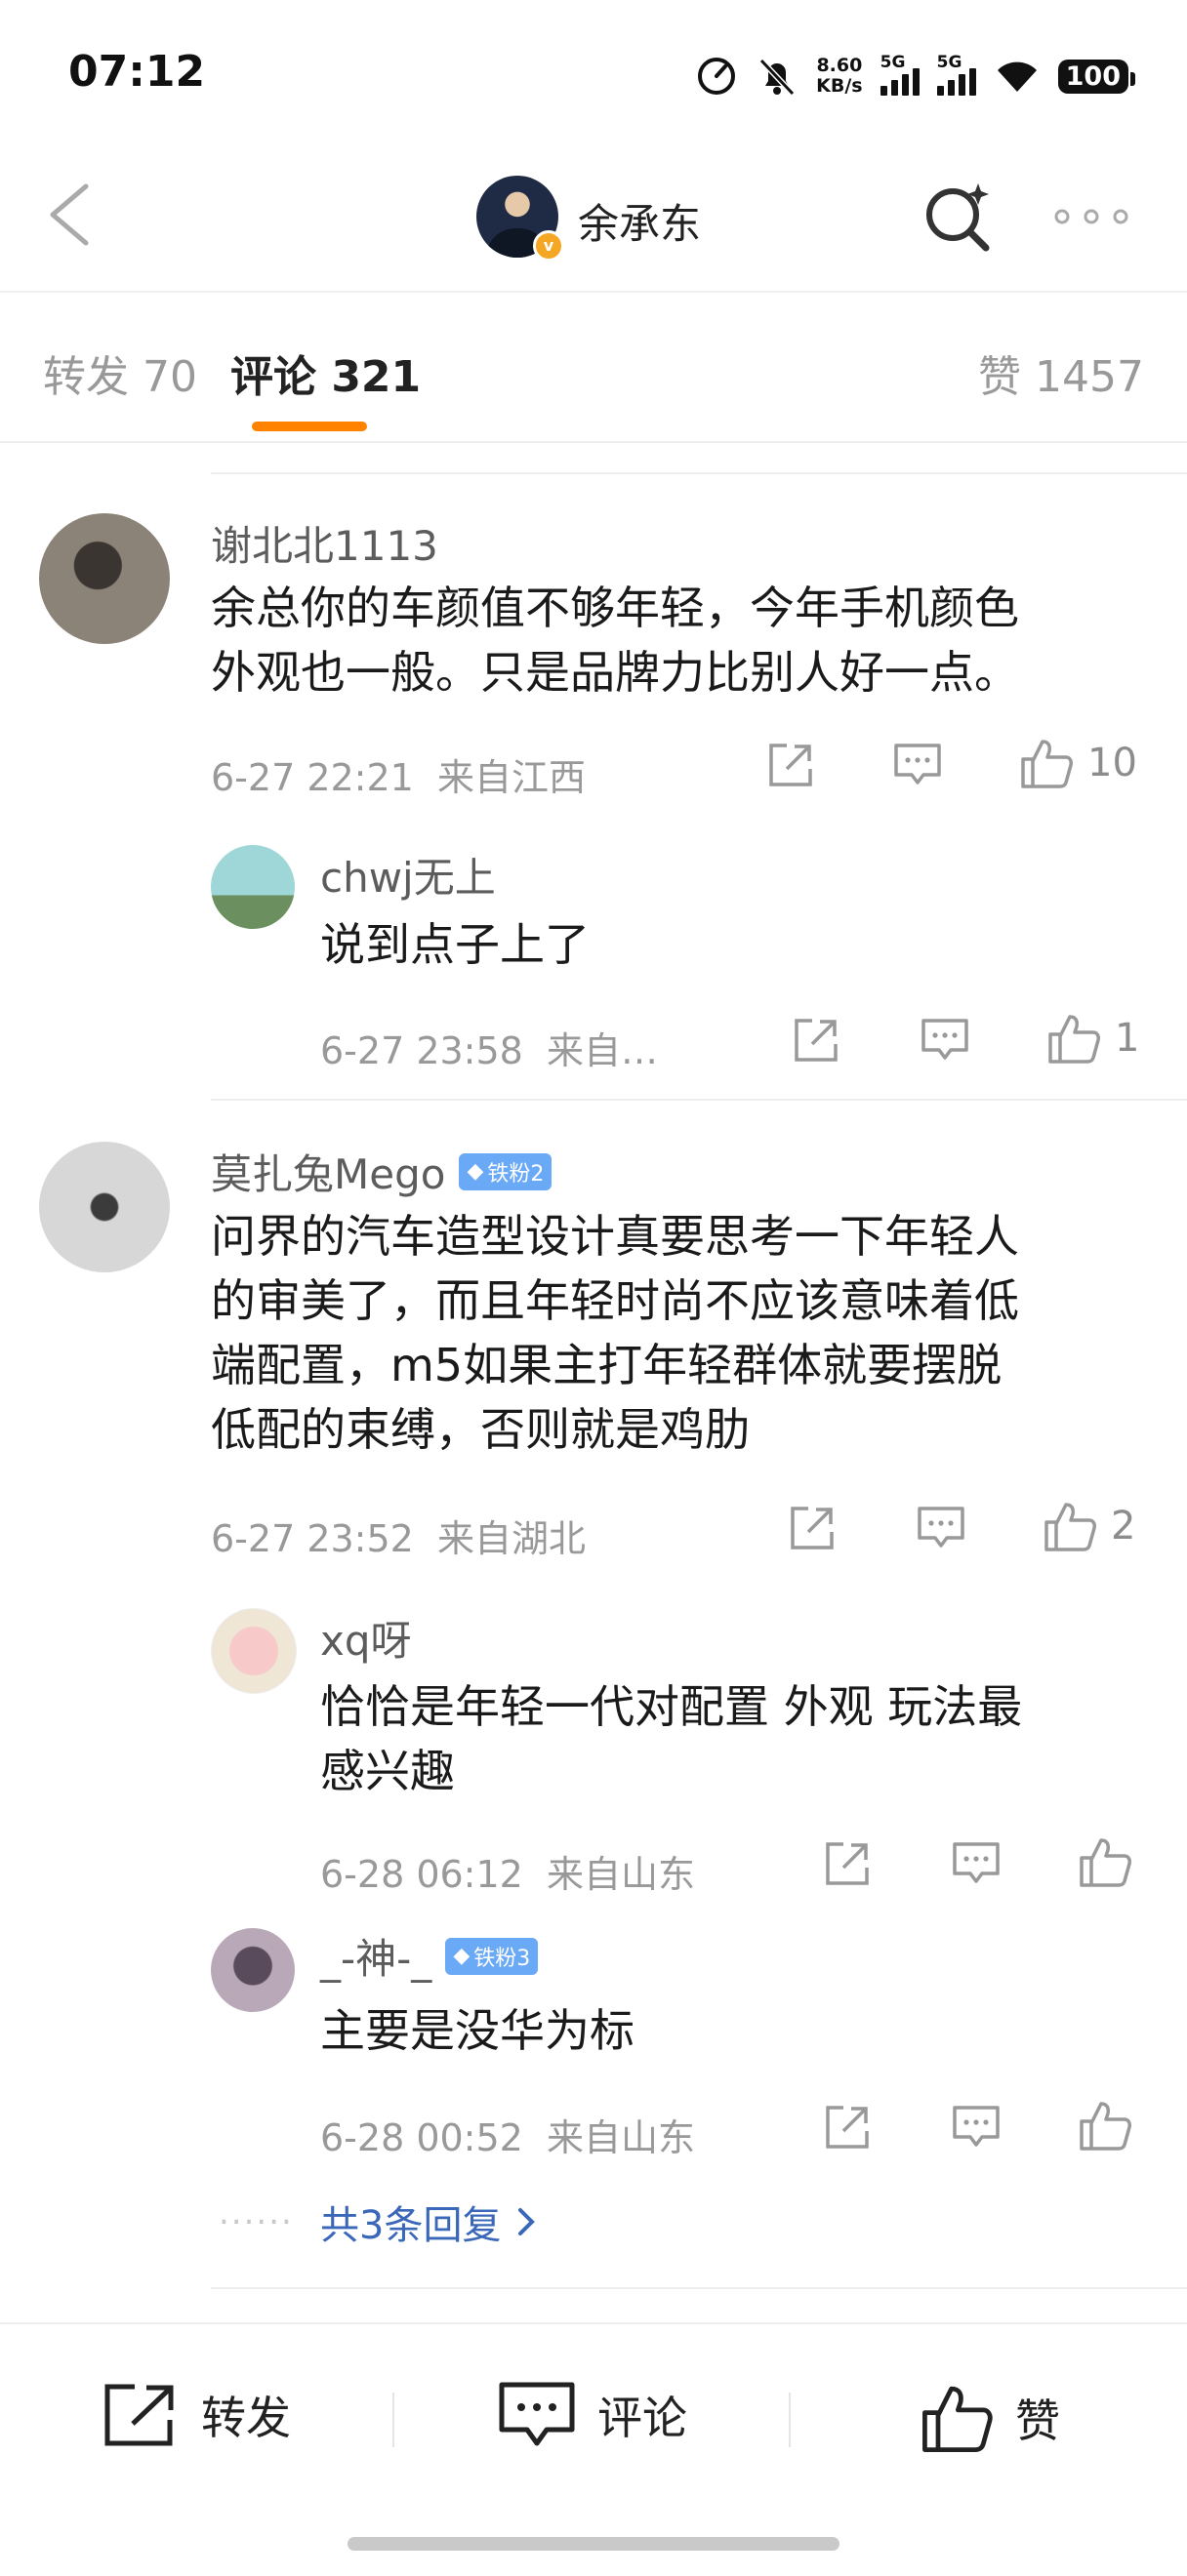  What do you see at coordinates (328, 1171) in the screenshot?
I see `comment-username: 莫扎兔Mego` at bounding box center [328, 1171].